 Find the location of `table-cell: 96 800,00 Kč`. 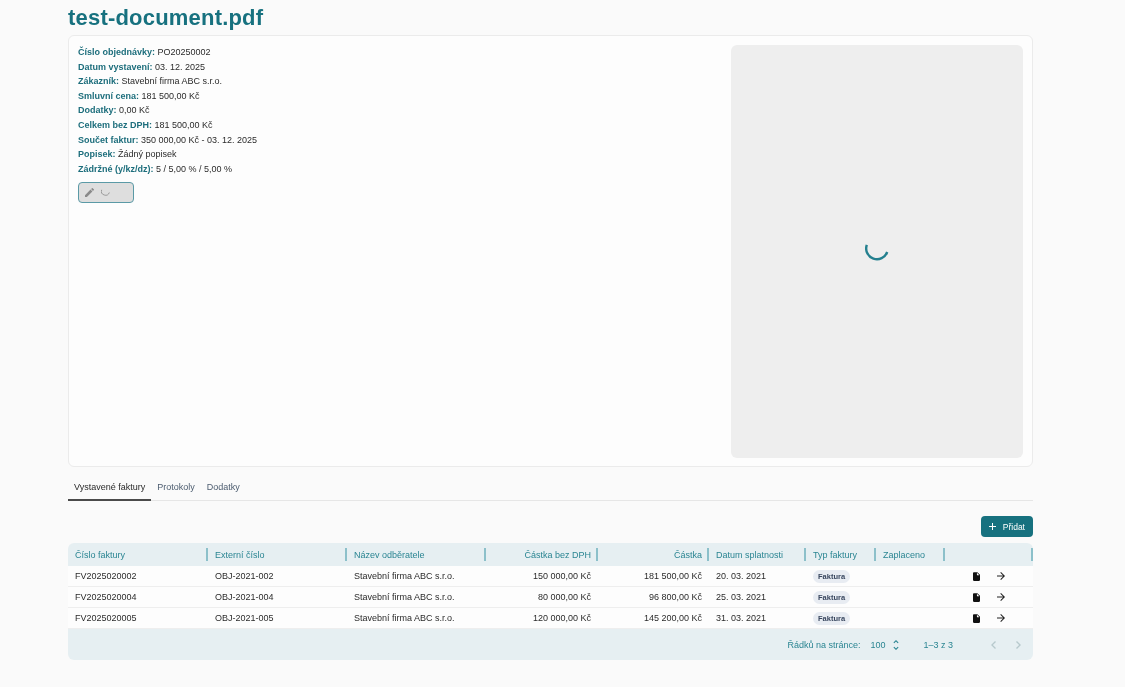

table-cell: 96 800,00 Kč is located at coordinates (675, 597).